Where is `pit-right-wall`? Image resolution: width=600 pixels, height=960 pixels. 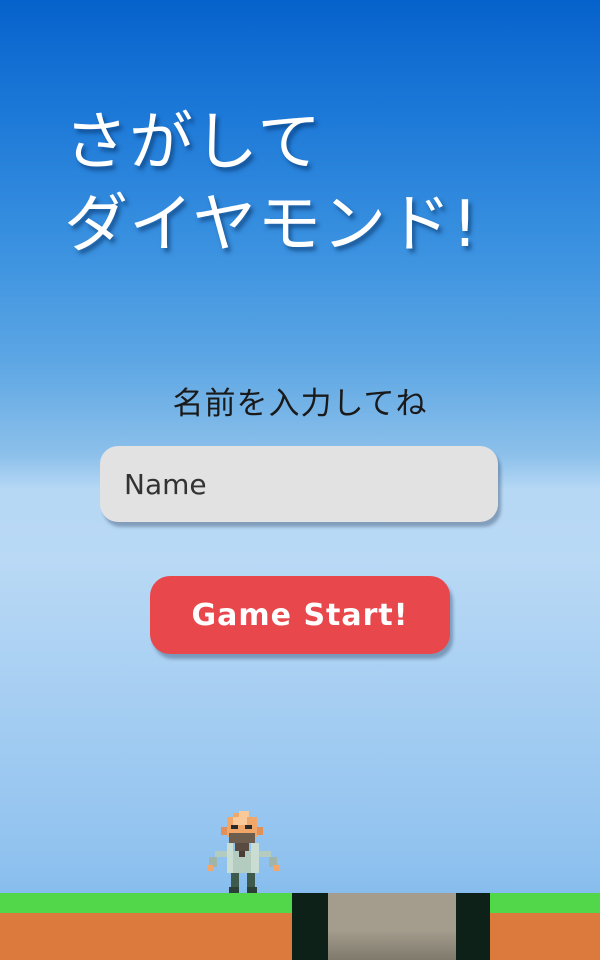
pit-right-wall is located at coordinates (473, 926).